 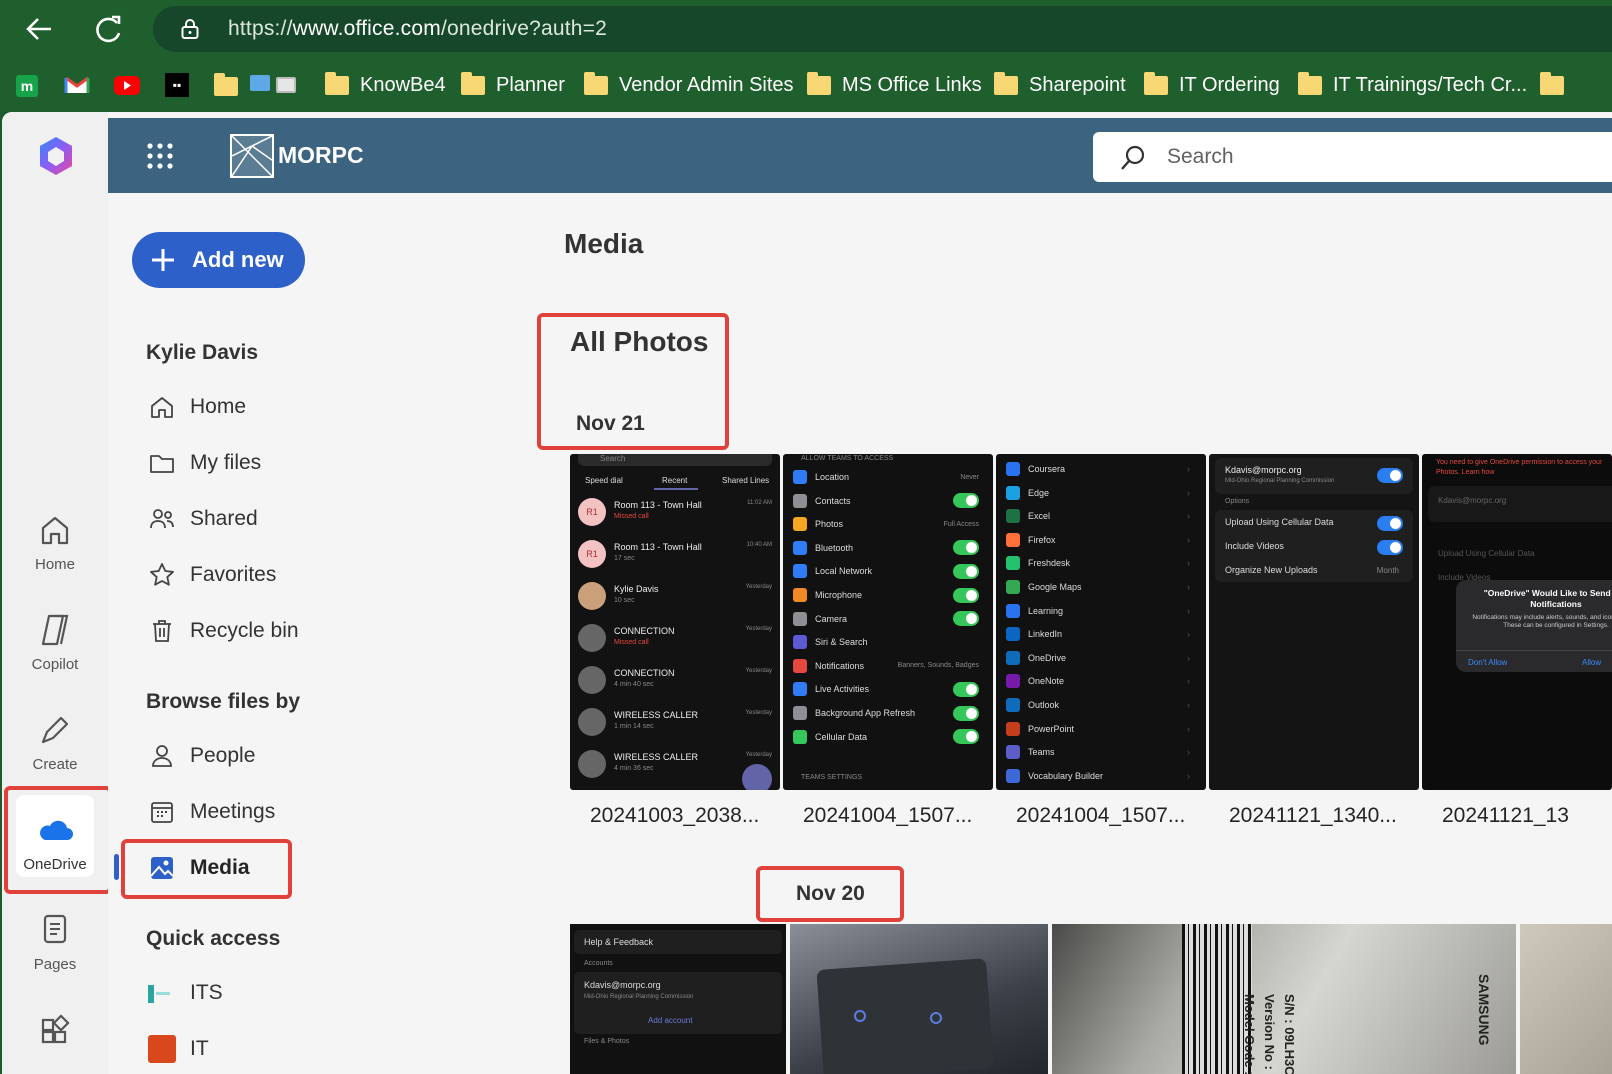 I want to click on apps-icon, so click(x=55, y=1030).